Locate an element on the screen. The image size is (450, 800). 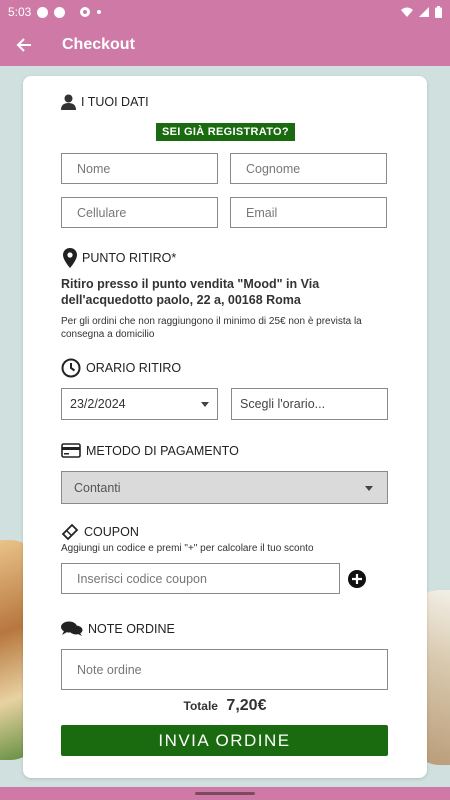
total-label: Totale is located at coordinates (200, 706).